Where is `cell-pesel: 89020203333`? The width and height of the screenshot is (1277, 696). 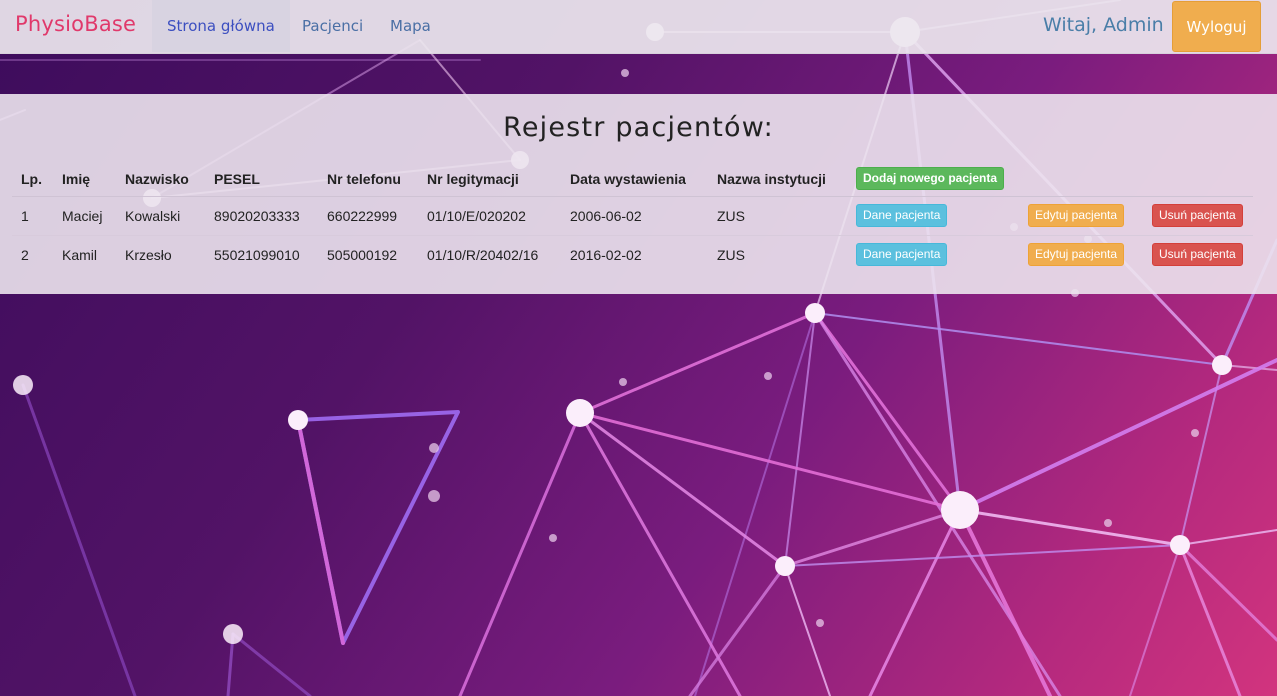
cell-pesel: 89020203333 is located at coordinates (261, 215).